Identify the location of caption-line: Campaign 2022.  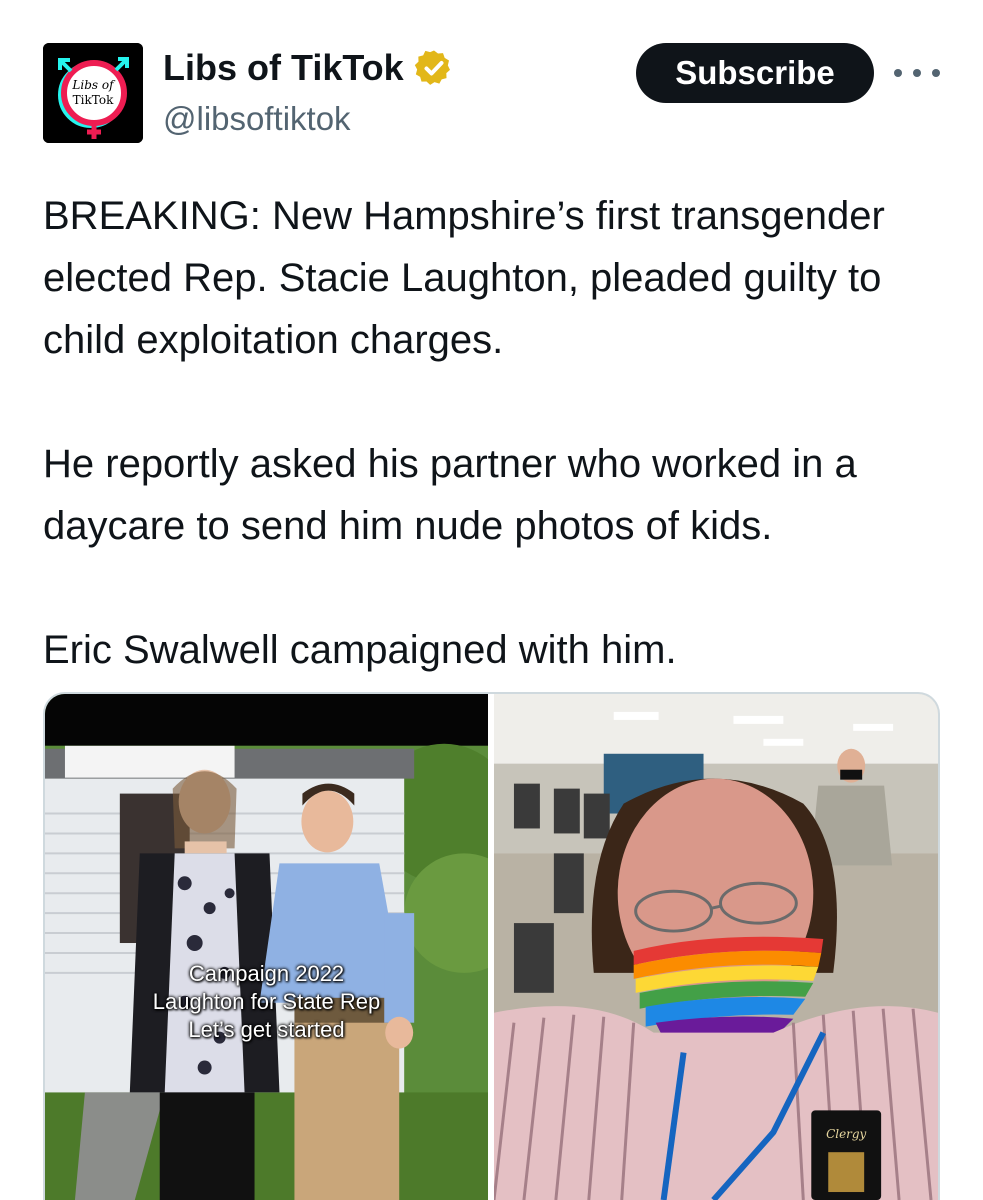
(266, 973).